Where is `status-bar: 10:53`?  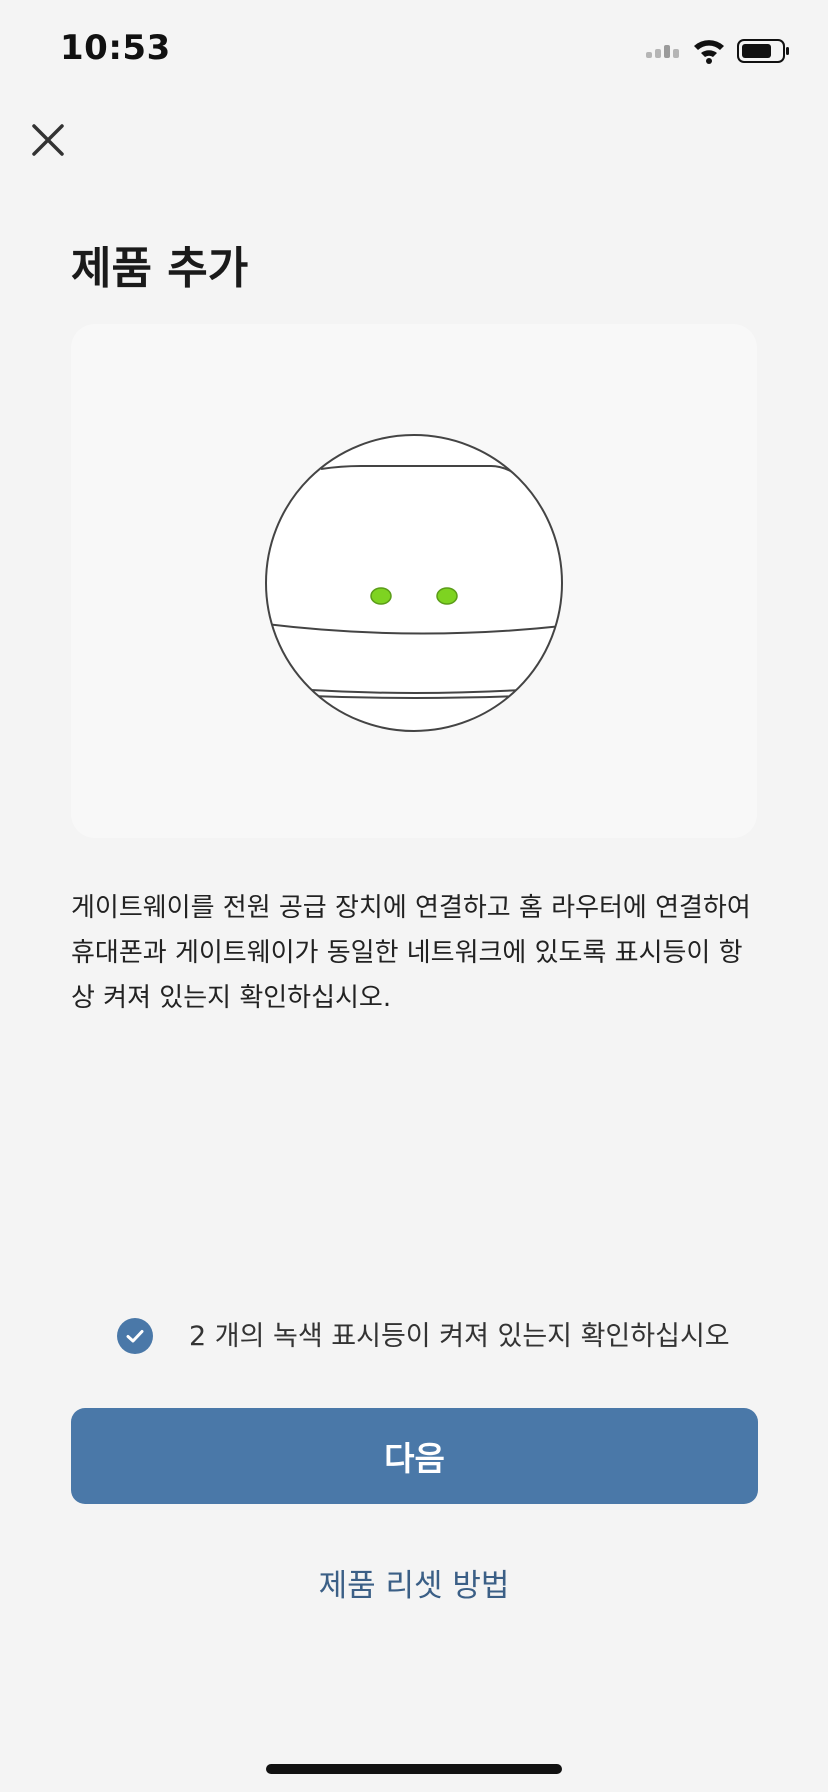 status-bar: 10:53 is located at coordinates (414, 50).